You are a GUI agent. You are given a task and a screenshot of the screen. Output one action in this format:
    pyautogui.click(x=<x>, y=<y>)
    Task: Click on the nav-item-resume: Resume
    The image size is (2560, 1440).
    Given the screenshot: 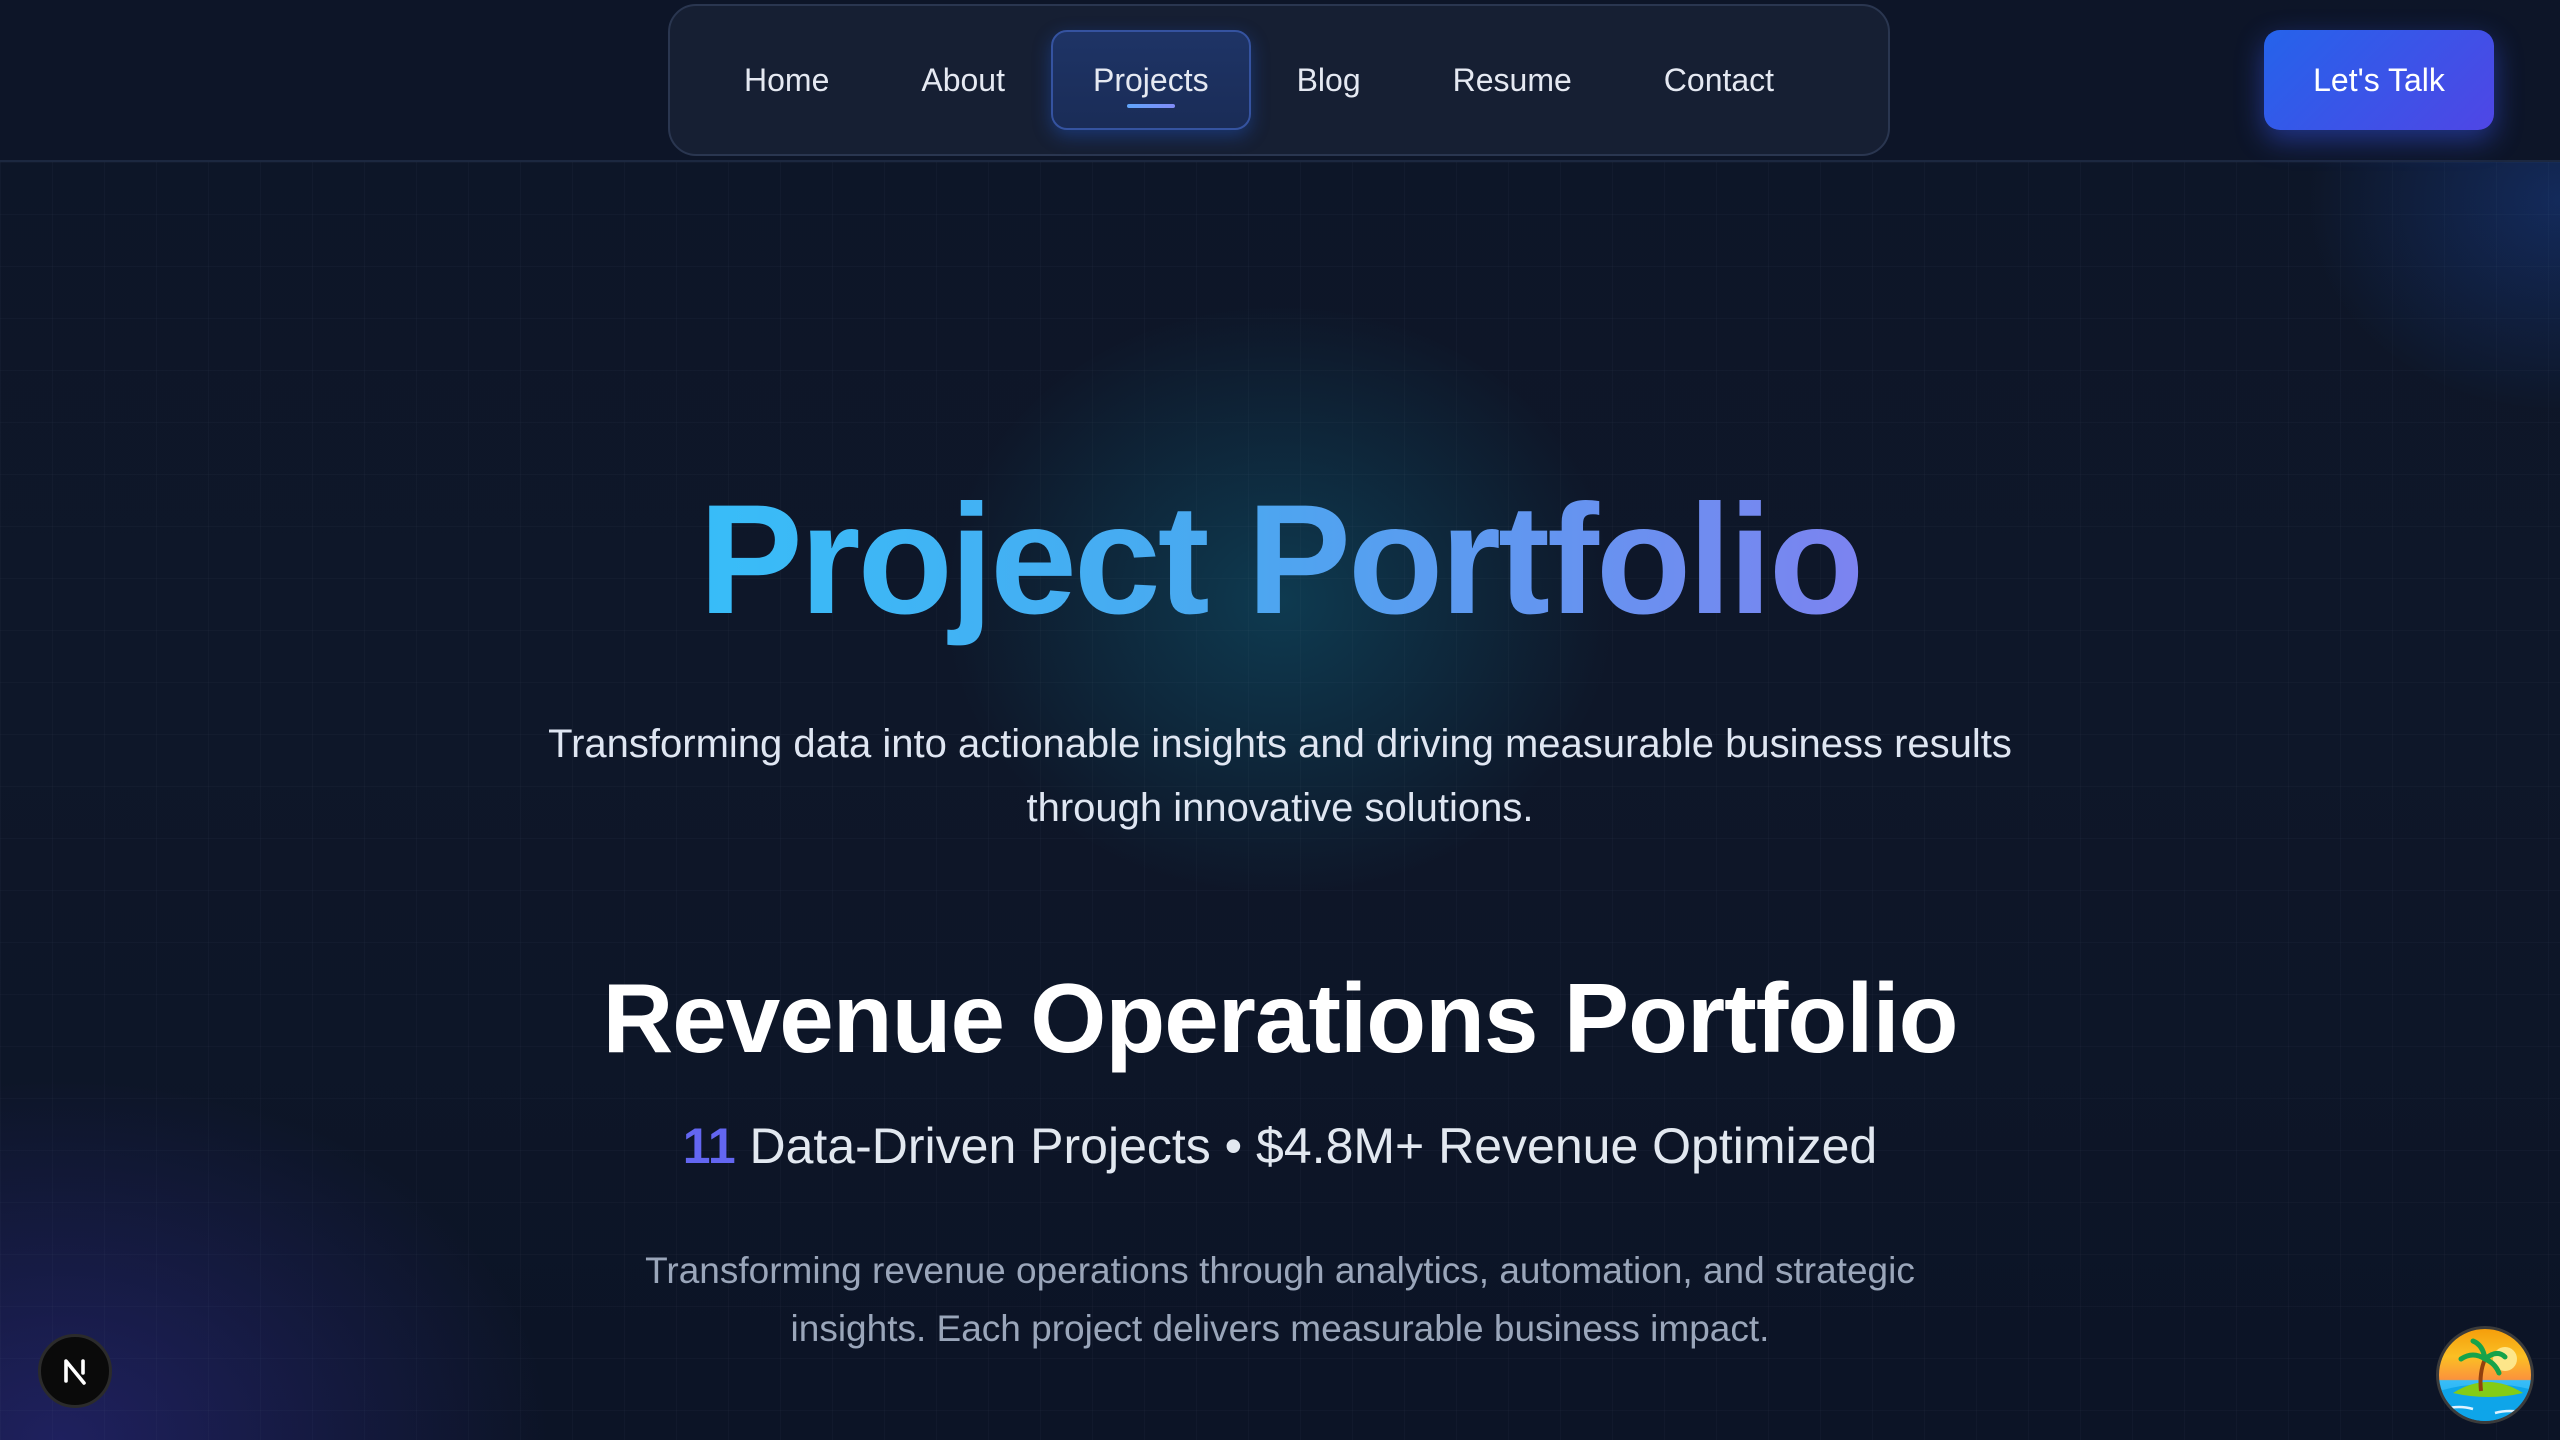 What is the action you would take?
    pyautogui.click(x=1512, y=80)
    